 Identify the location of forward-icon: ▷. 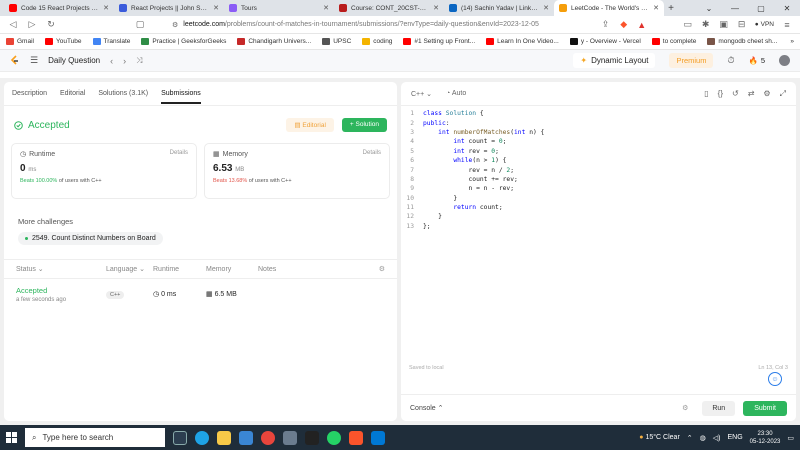
(32, 24).